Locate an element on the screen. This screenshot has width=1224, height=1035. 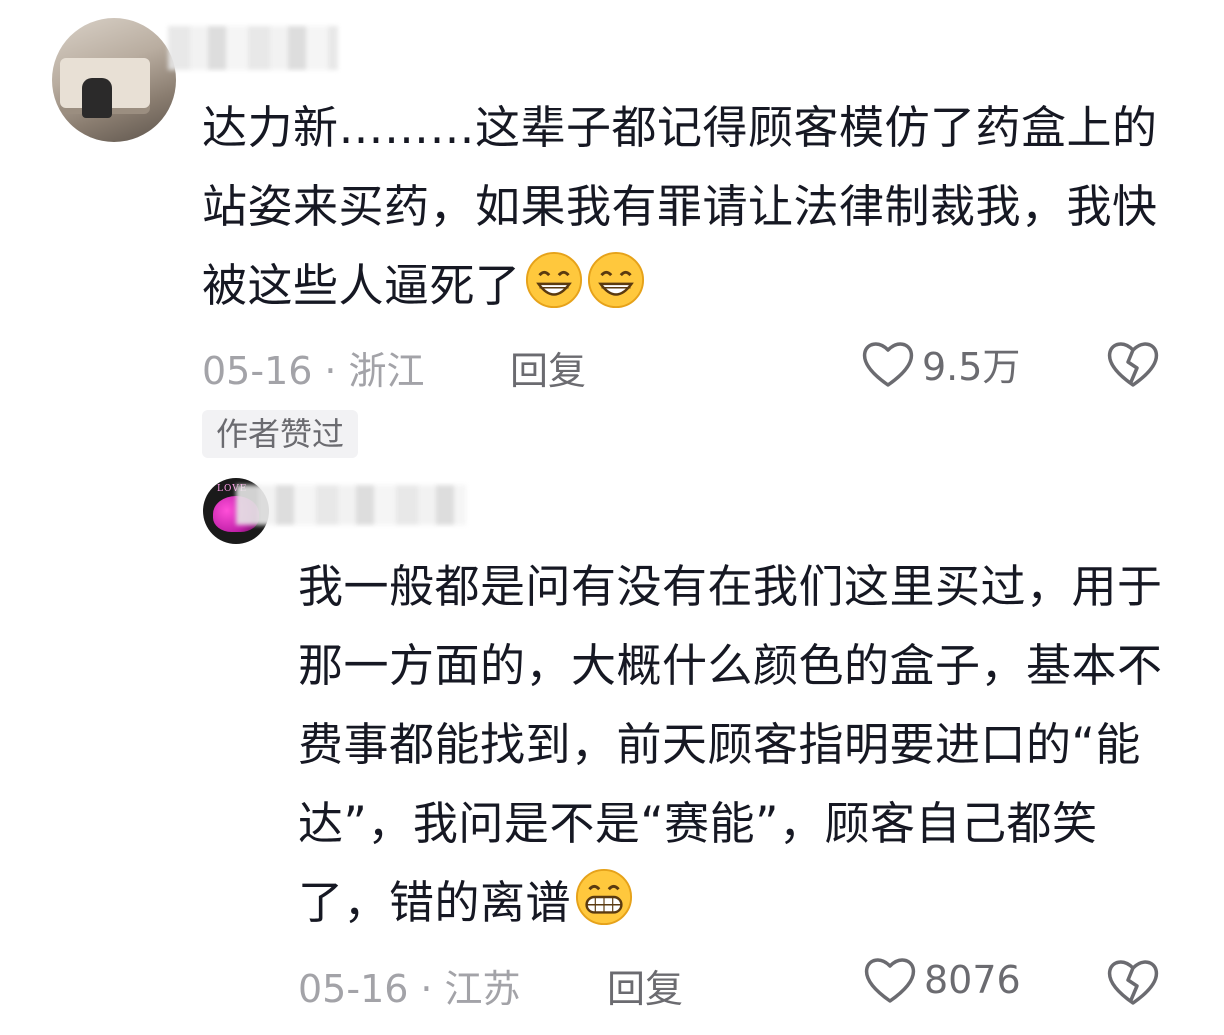
comment-location: 浙江 is located at coordinates (386, 371).